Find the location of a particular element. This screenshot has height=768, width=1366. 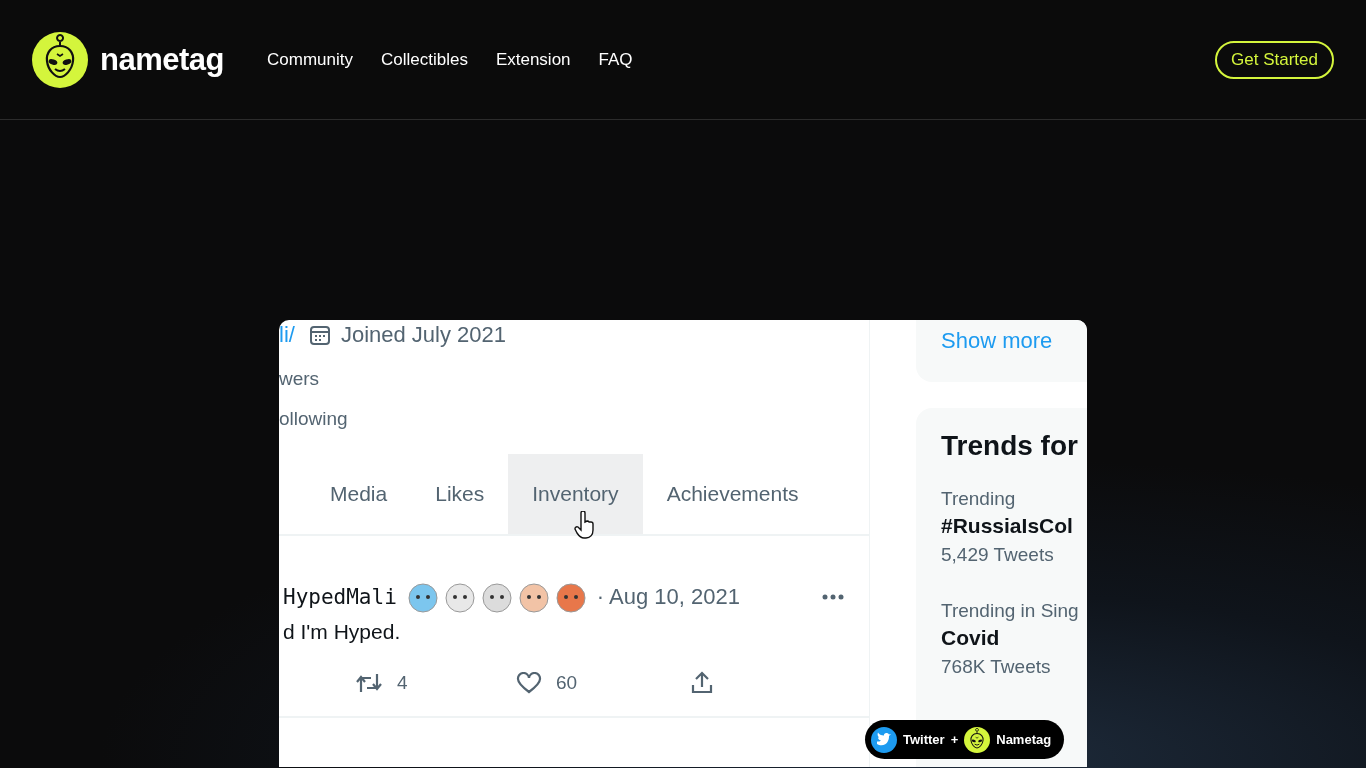

tweet-count: 768K Tweets is located at coordinates (996, 667).